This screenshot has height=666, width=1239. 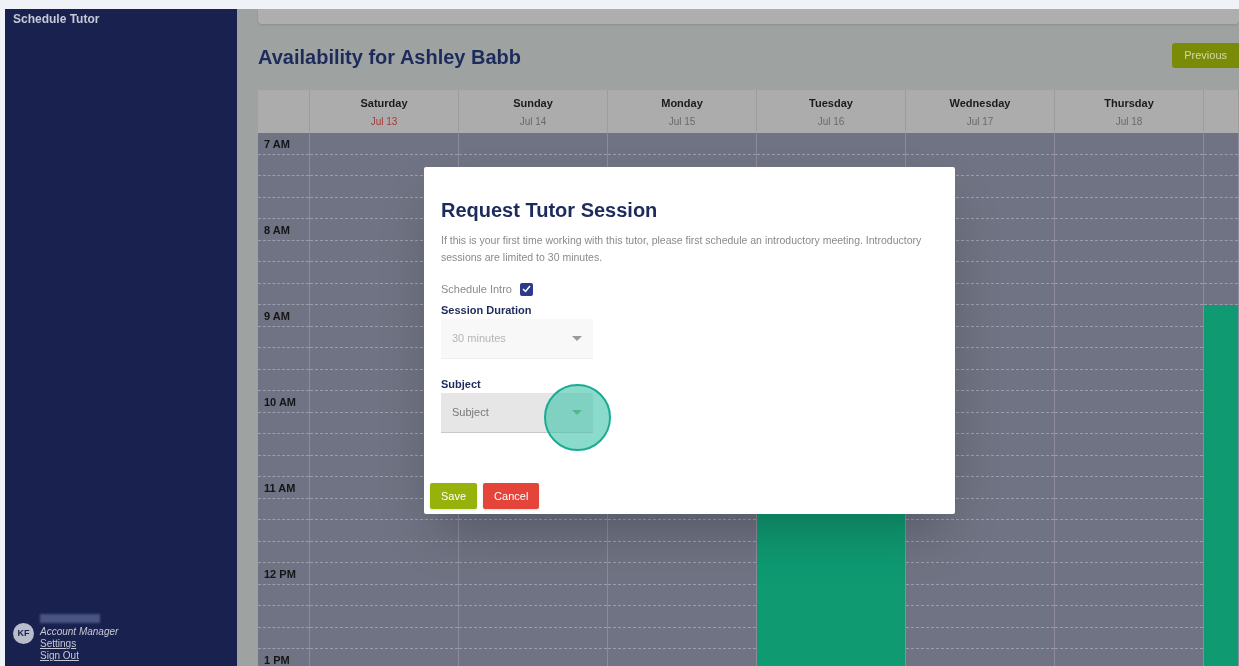 What do you see at coordinates (1129, 121) in the screenshot?
I see `day-date: Jul 18` at bounding box center [1129, 121].